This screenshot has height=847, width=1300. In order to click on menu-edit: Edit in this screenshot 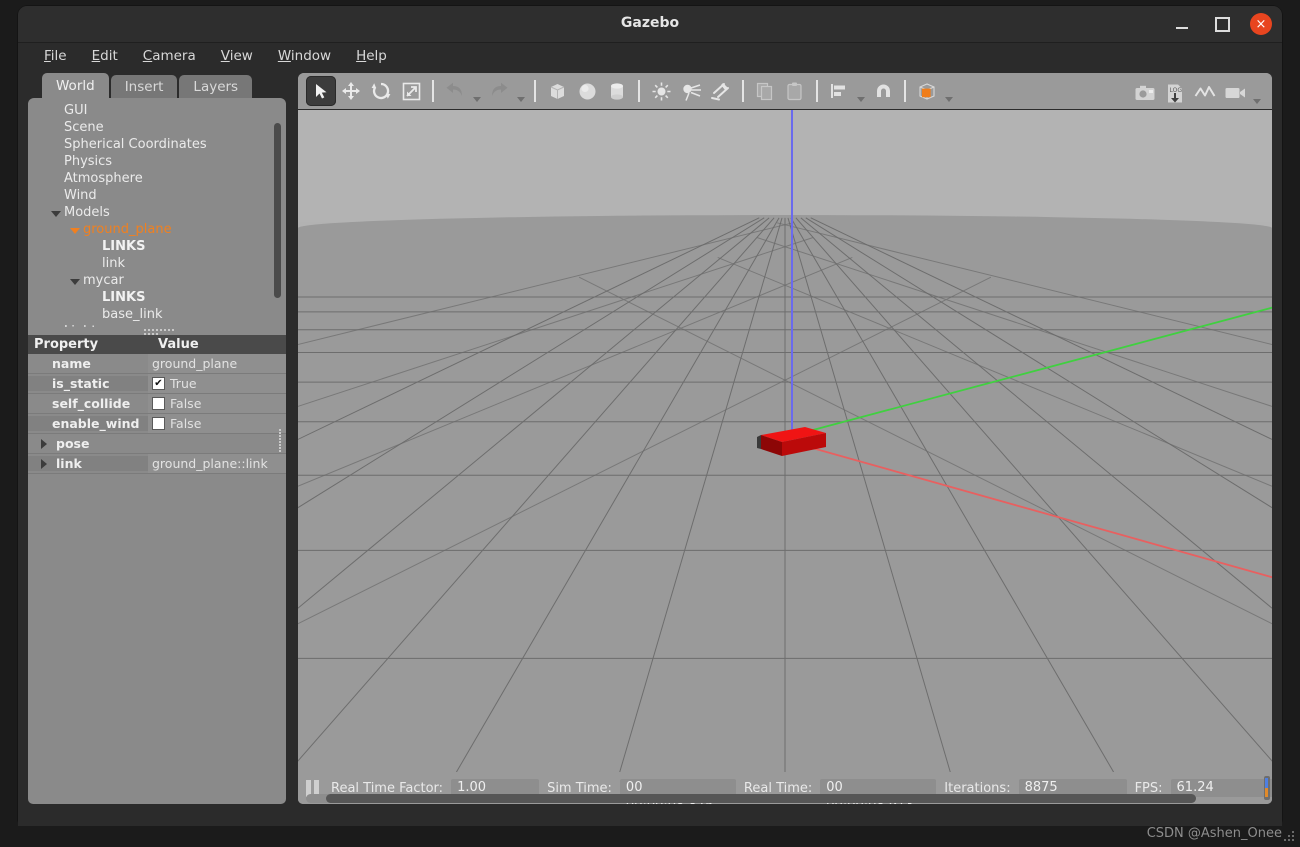, I will do `click(105, 56)`.